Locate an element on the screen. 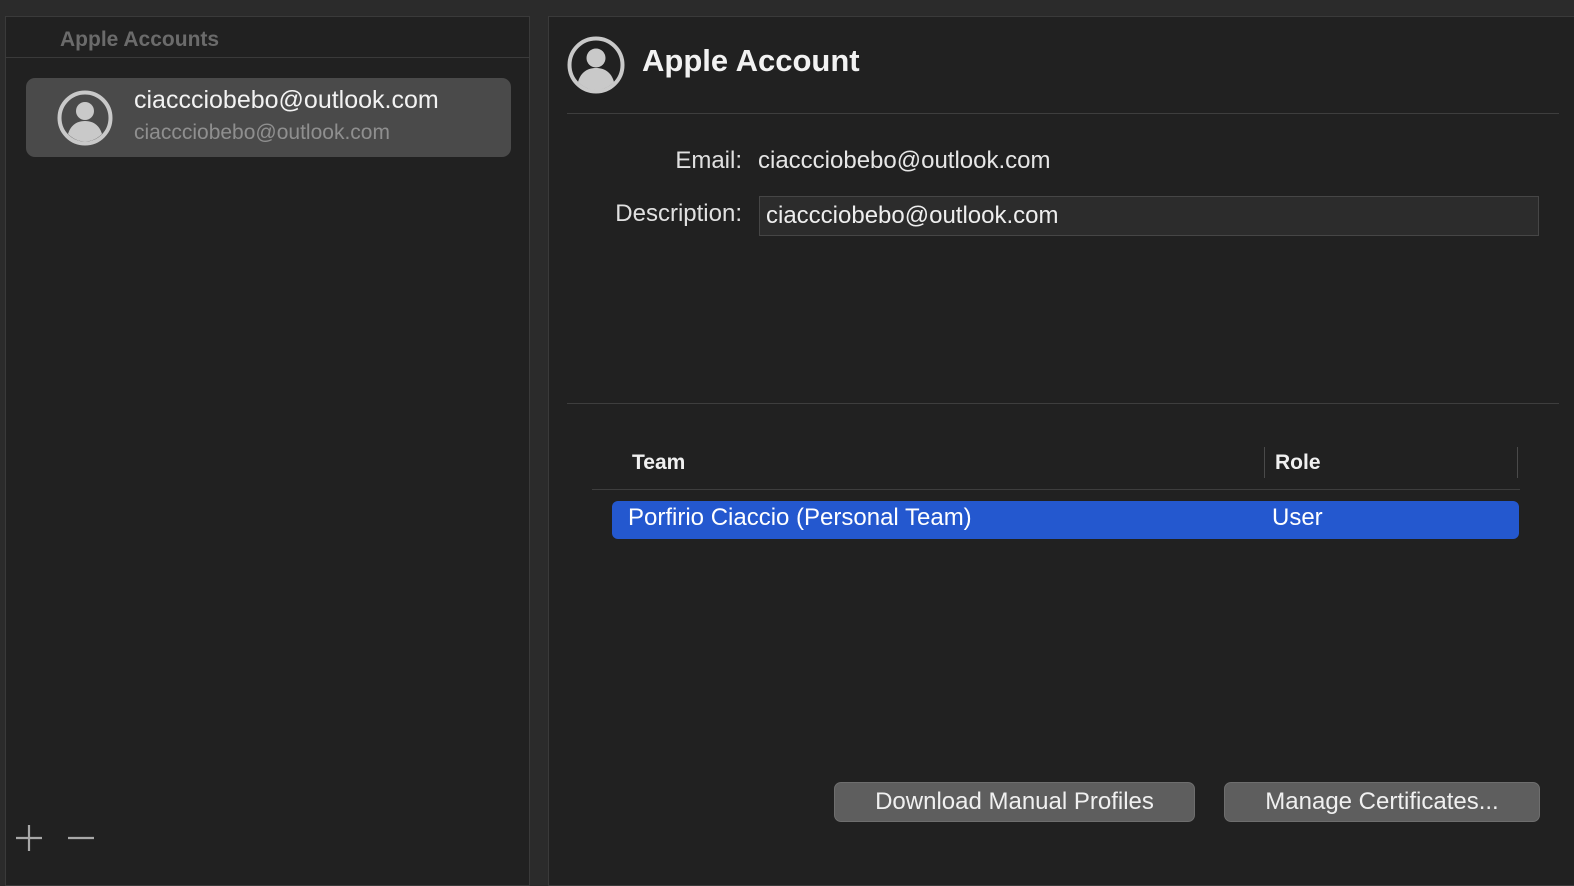 Image resolution: width=1574 pixels, height=886 pixels. account-secondary-email: ciaccciobebo@outlook.com is located at coordinates (262, 132).